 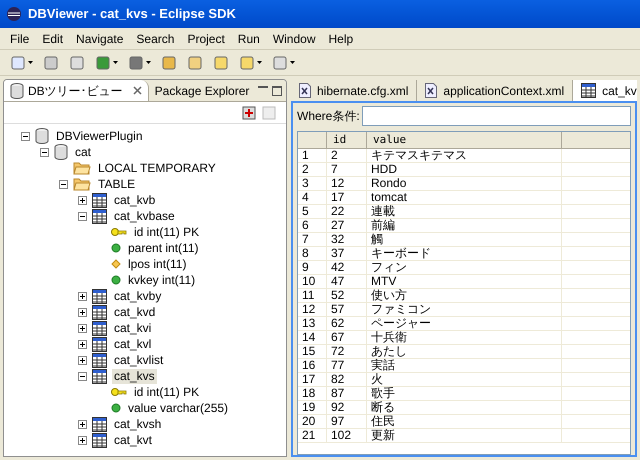 What do you see at coordinates (347, 407) in the screenshot?
I see `table-cell: 92` at bounding box center [347, 407].